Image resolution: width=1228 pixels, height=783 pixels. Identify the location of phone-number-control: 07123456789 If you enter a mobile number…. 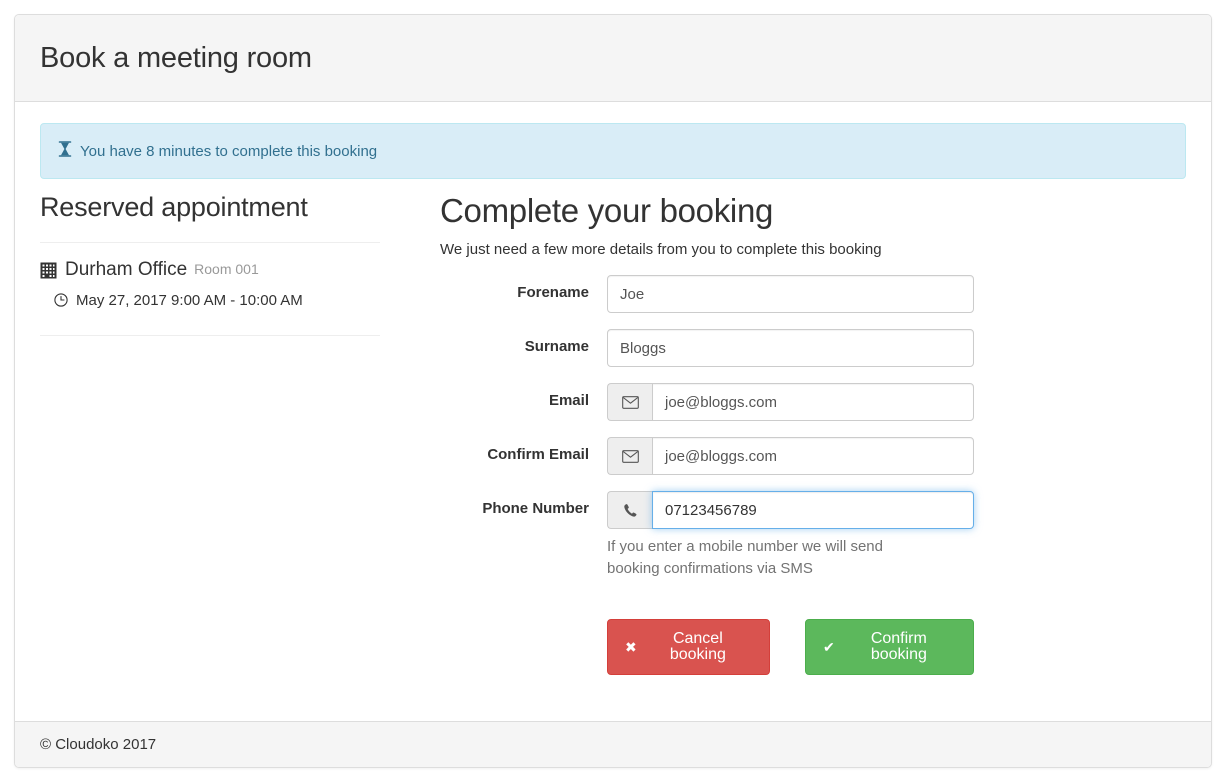
(790, 535).